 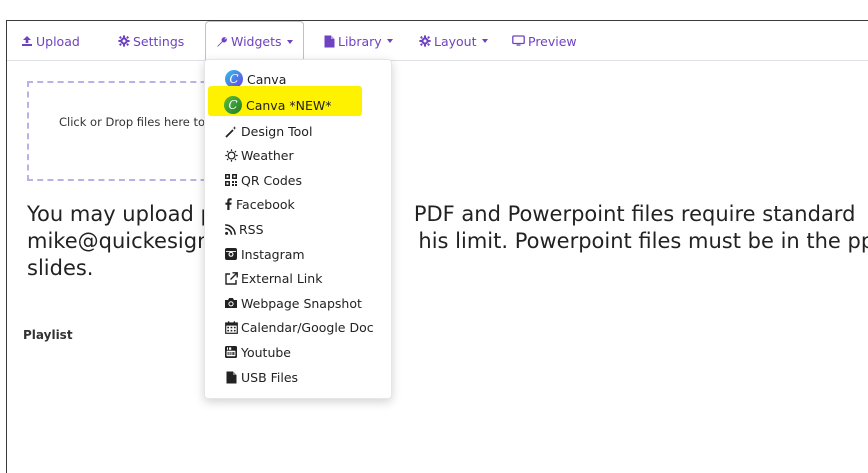 I want to click on menu-item-weather: Weather, so click(x=259, y=155).